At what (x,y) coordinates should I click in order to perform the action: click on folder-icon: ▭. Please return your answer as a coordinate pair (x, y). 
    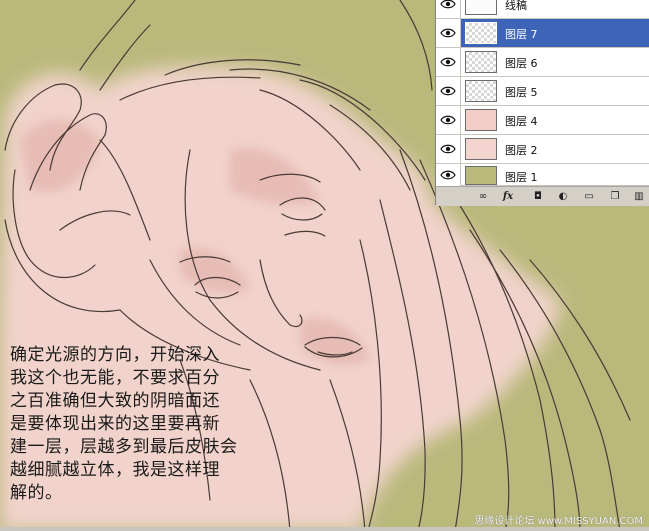
    Looking at the image, I should click on (589, 196).